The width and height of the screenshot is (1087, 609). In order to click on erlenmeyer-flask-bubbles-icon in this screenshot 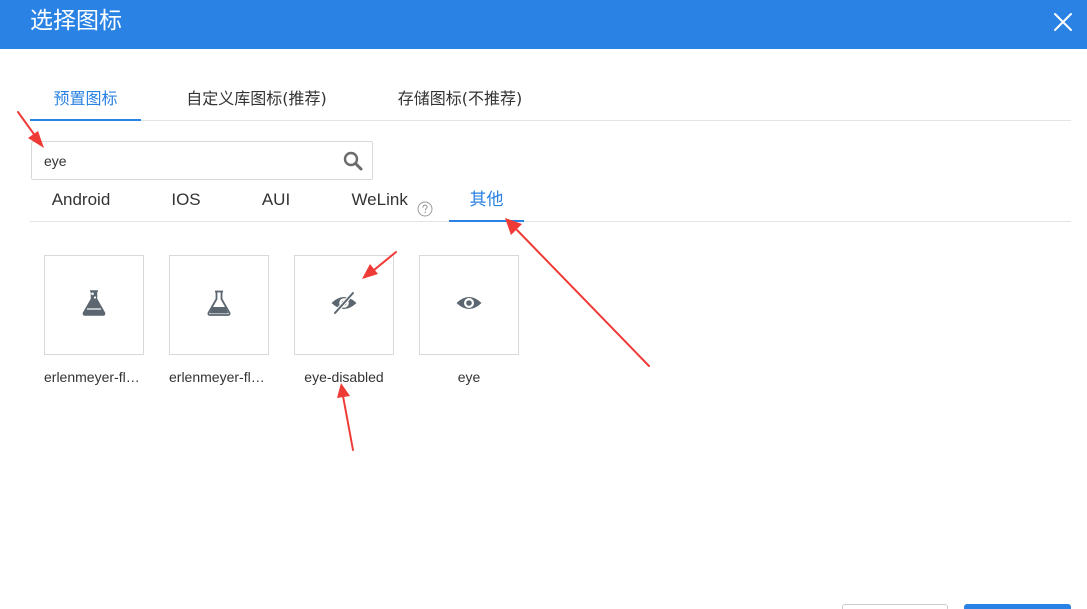, I will do `click(94, 305)`.